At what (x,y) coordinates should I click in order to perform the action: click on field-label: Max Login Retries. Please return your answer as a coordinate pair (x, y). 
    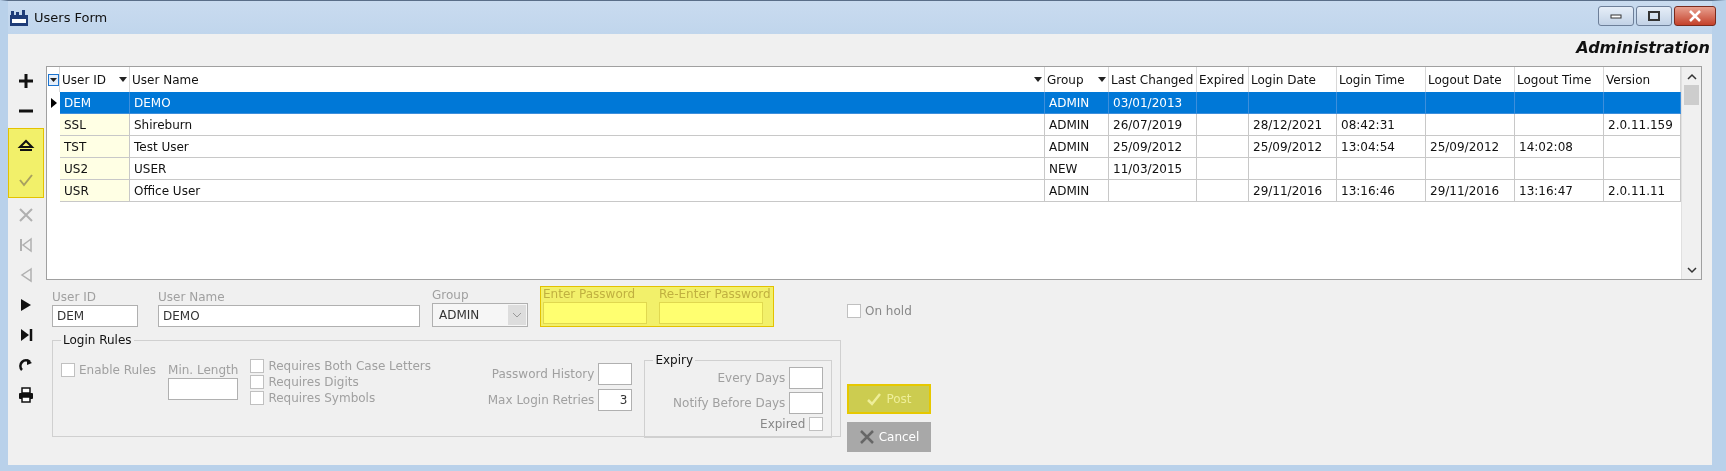
    Looking at the image, I should click on (541, 400).